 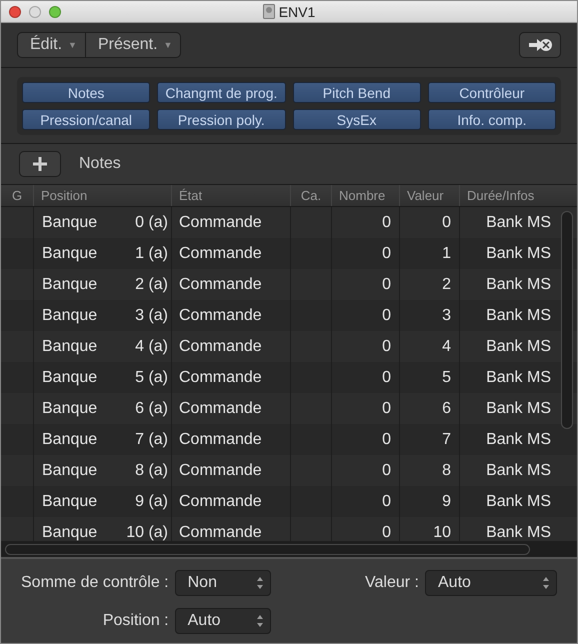 I want to click on menu-button: Présent. ▼, so click(x=132, y=45).